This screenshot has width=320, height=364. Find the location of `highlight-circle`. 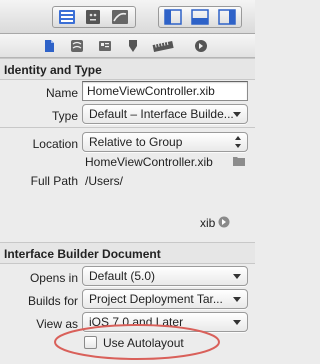

highlight-circle is located at coordinates (137, 342).